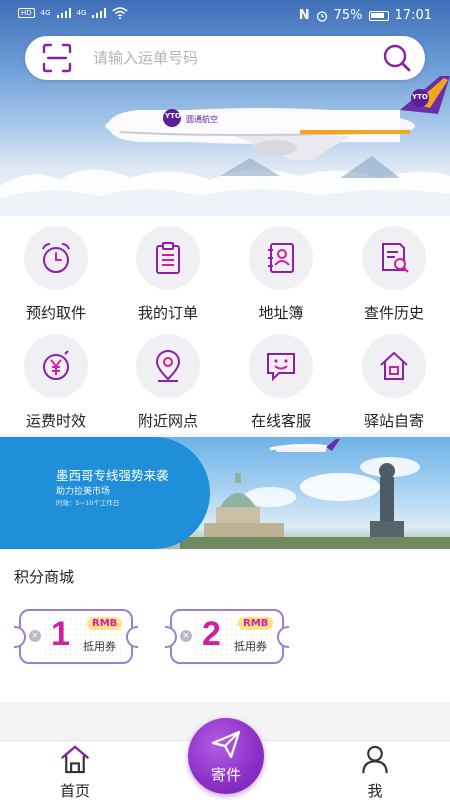  I want to click on coupon-card: × 2 RMB 抵用券, so click(227, 636).